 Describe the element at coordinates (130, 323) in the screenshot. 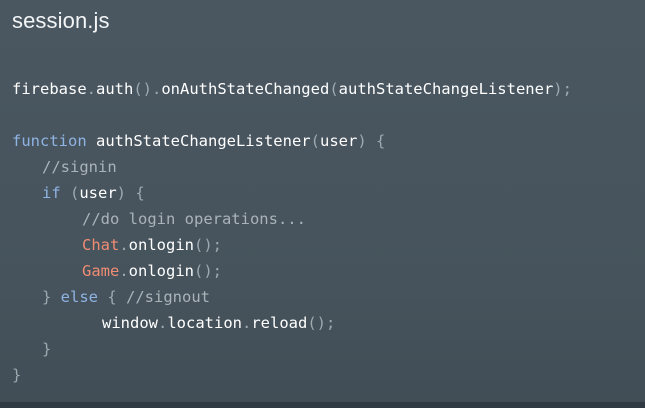

I see `code-token: window` at that location.